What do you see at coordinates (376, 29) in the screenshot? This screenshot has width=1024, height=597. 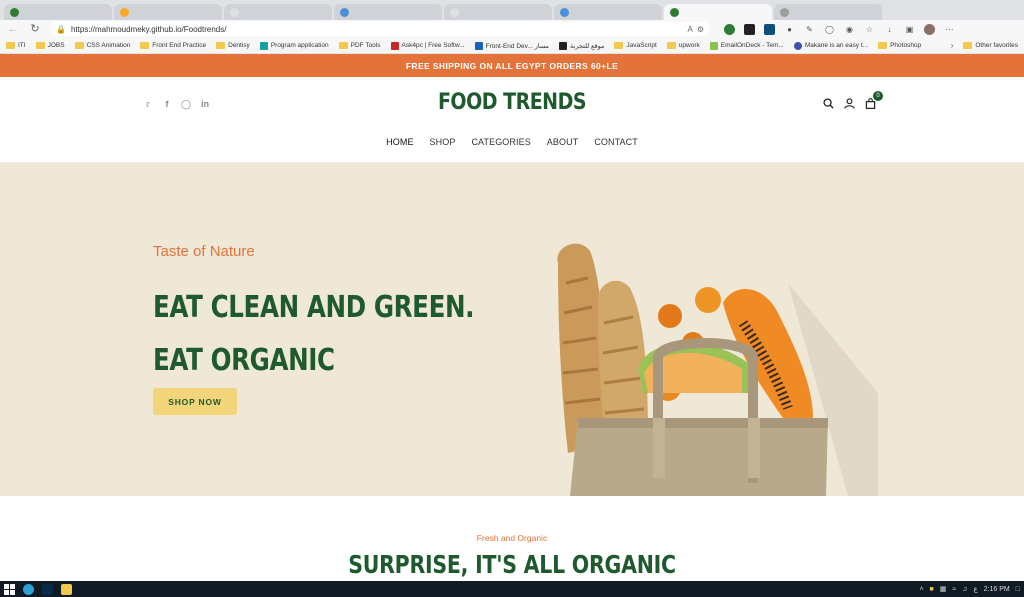 I see `url-input` at bounding box center [376, 29].